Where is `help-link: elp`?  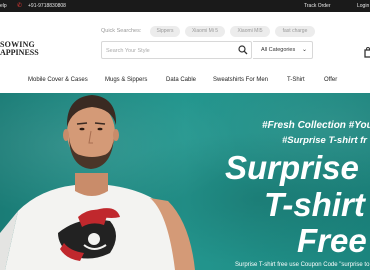
help-link: elp is located at coordinates (3, 6).